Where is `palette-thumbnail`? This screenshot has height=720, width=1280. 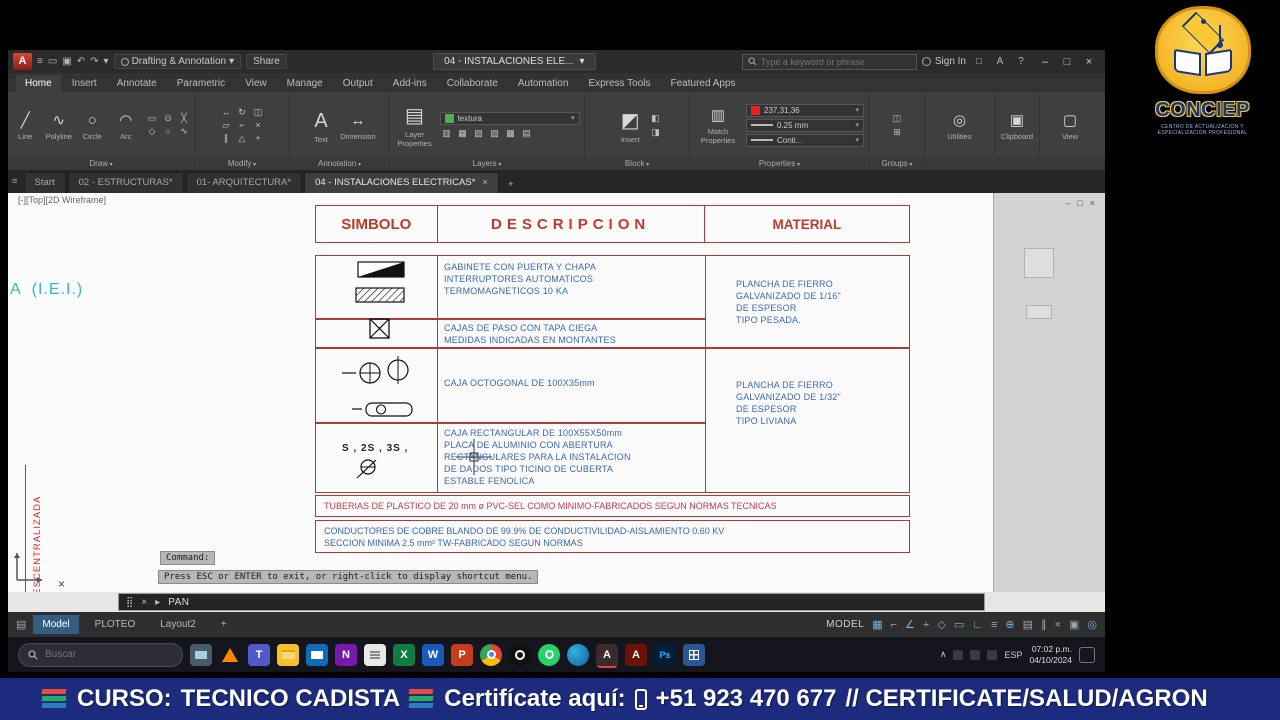
palette-thumbnail is located at coordinates (1039, 263).